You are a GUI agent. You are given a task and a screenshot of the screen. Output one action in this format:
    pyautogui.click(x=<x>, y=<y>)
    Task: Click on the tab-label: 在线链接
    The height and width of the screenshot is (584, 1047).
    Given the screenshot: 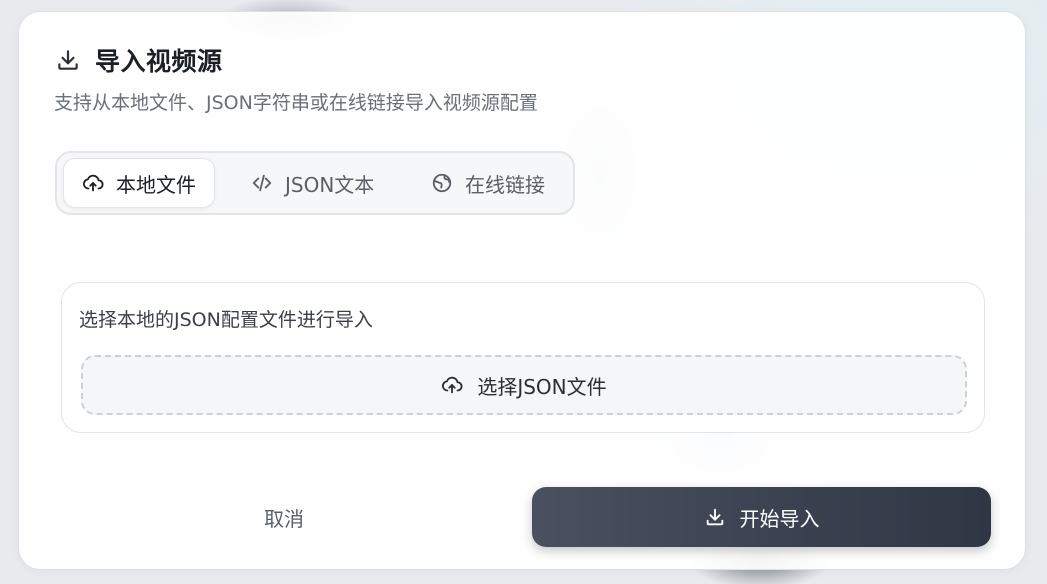 What is the action you would take?
    pyautogui.click(x=505, y=184)
    